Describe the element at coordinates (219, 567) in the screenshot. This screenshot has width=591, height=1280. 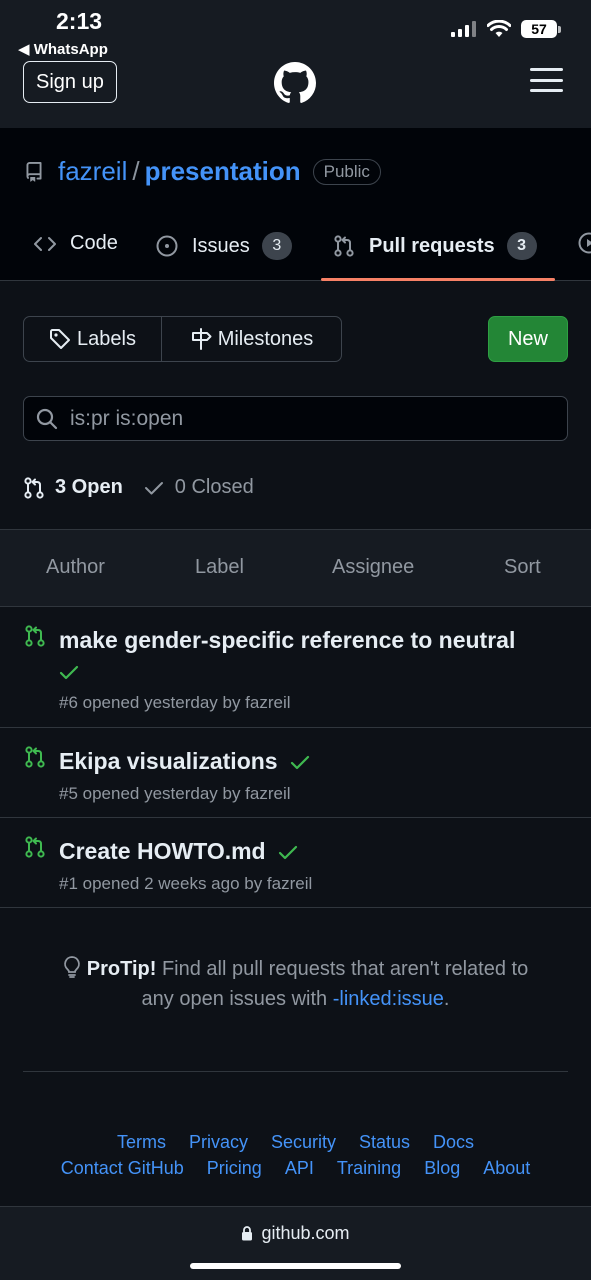
I see `label-filter: Label` at that location.